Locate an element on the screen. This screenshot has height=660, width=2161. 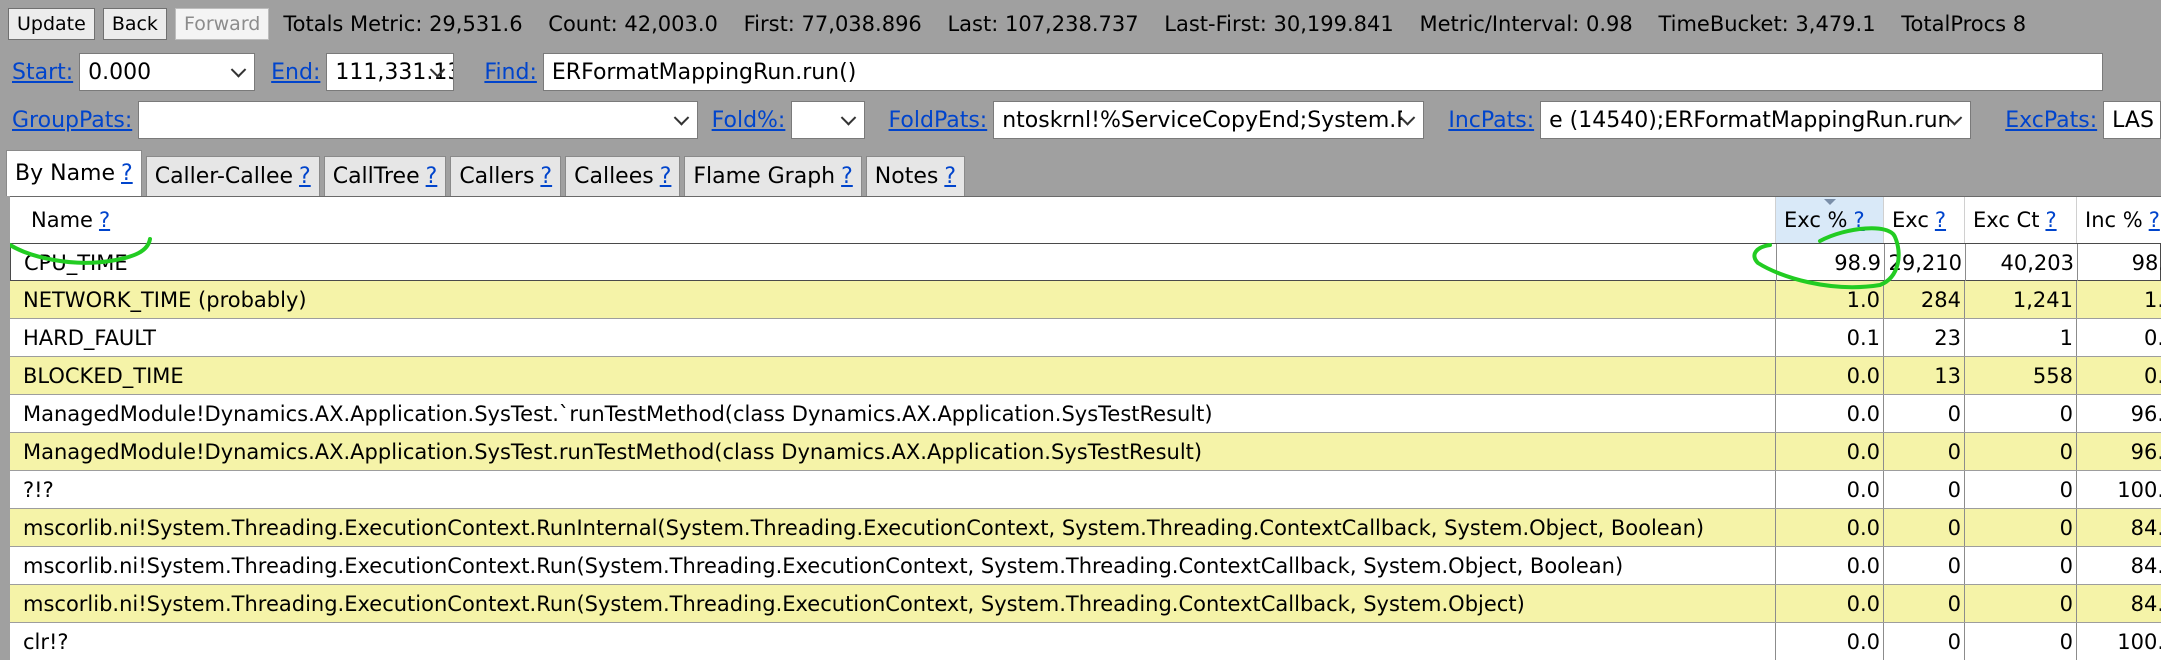
table-row: HARD_FAULT0.12310. is located at coordinates (1085, 338).